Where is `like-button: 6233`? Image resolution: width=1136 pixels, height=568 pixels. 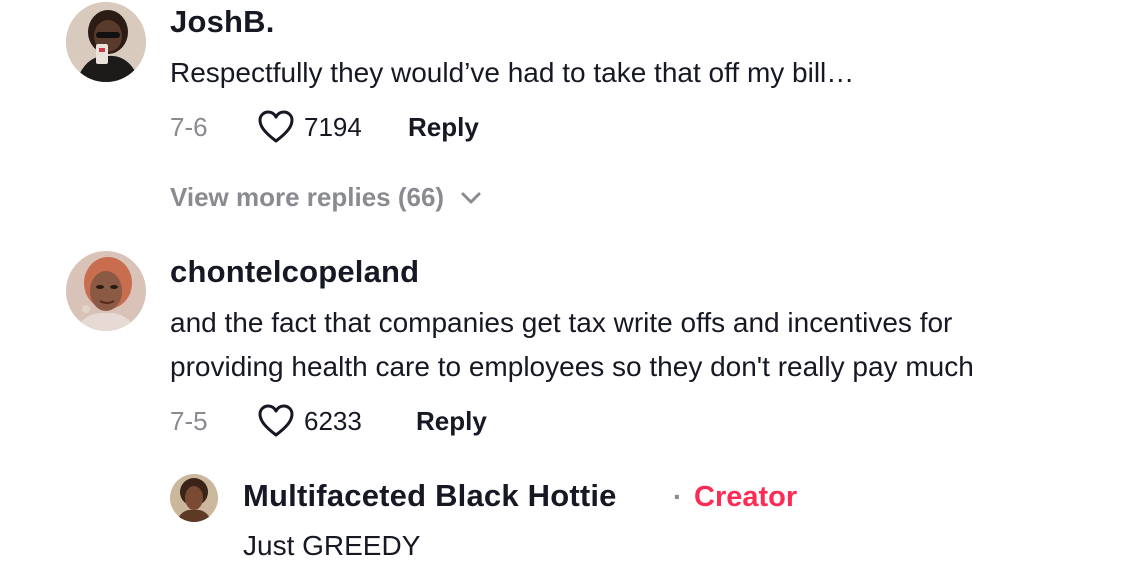
like-button: 6233 is located at coordinates (337, 421).